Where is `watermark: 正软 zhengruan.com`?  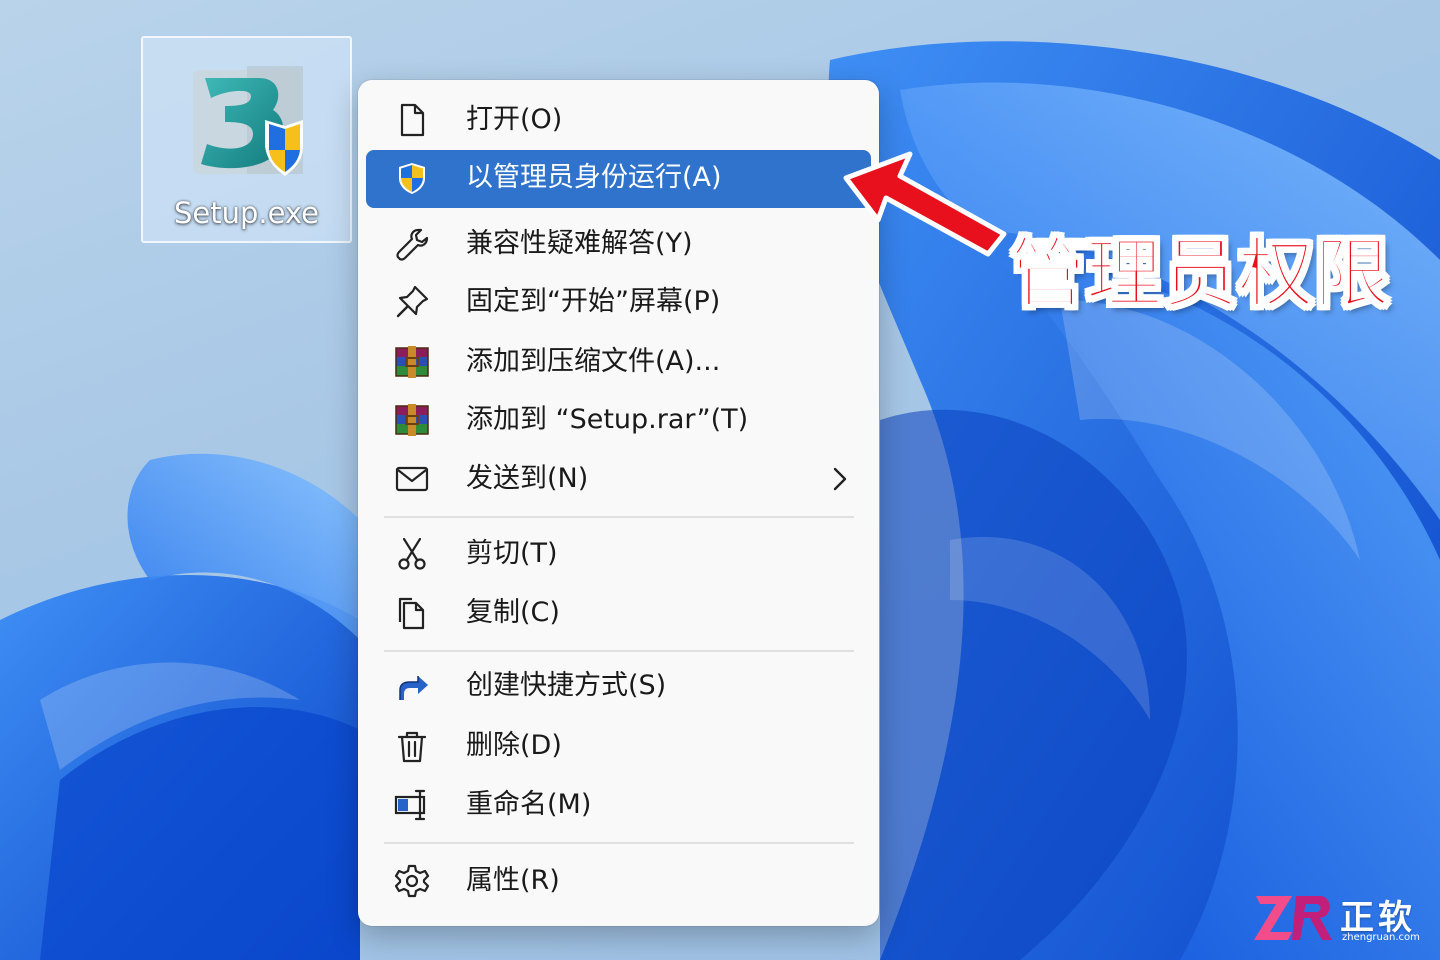
watermark: 正软 zhengruan.com is located at coordinates (1342, 920).